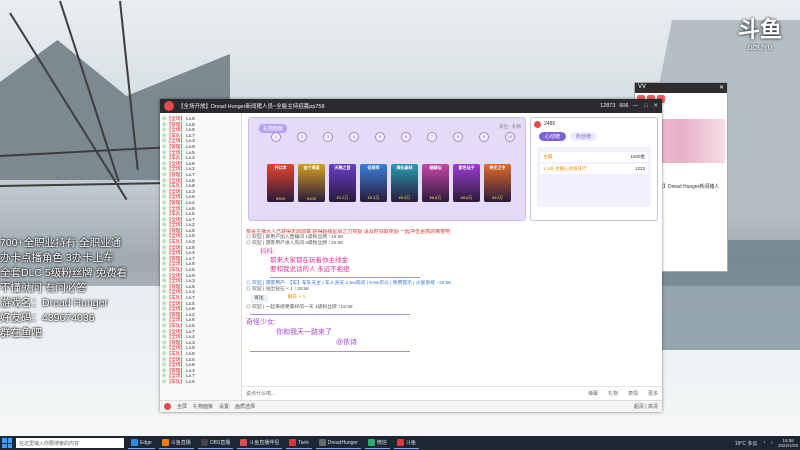 The width and height of the screenshot is (800, 450). Describe the element at coordinates (57, 258) in the screenshot. I see `overlay-line: 办卡点播角色 3办卡上车` at that location.